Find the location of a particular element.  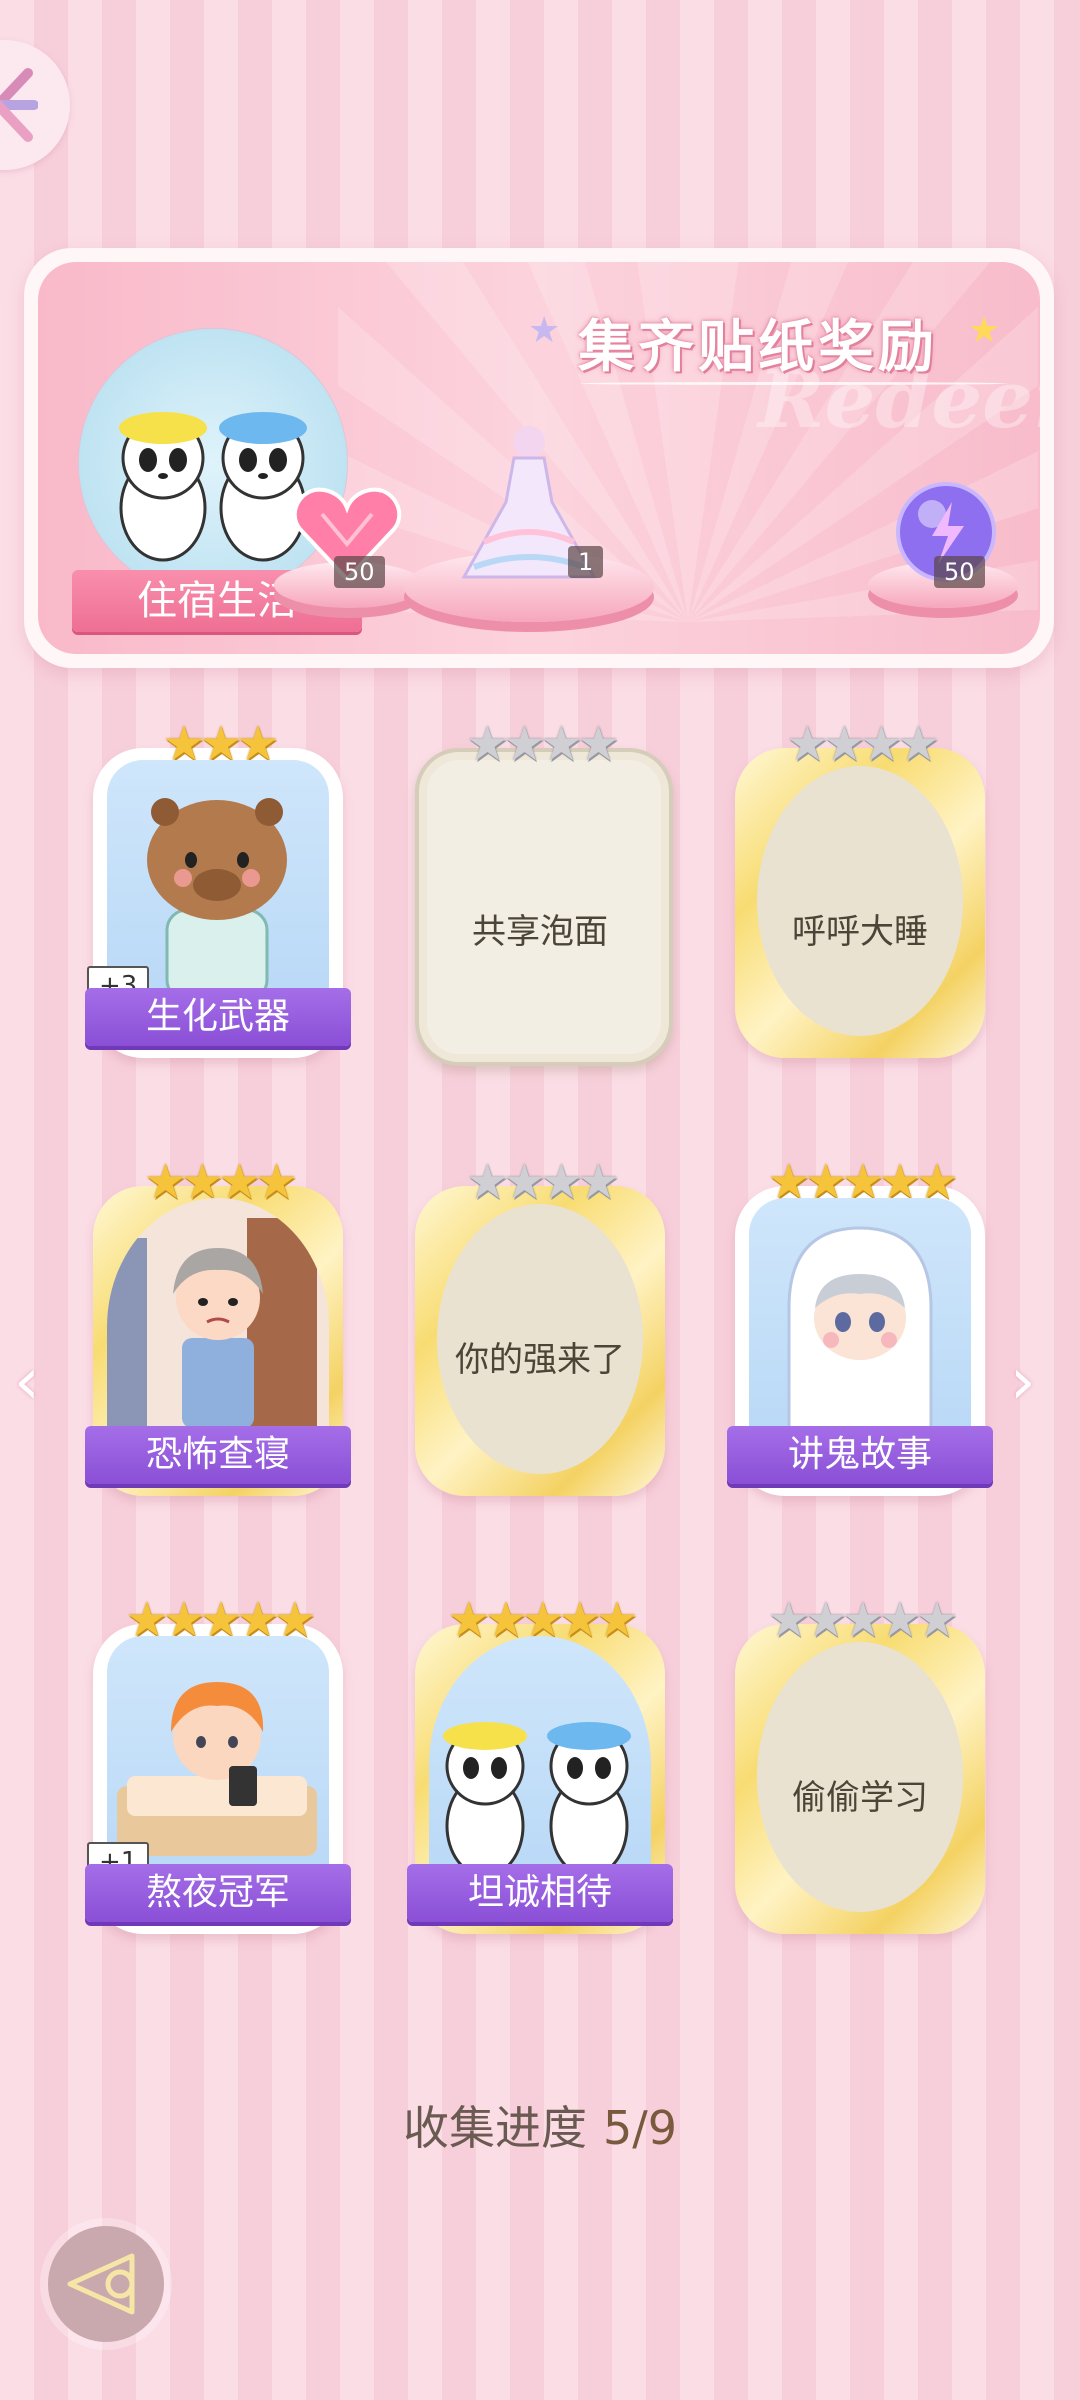

menu-button is located at coordinates (35, 105).